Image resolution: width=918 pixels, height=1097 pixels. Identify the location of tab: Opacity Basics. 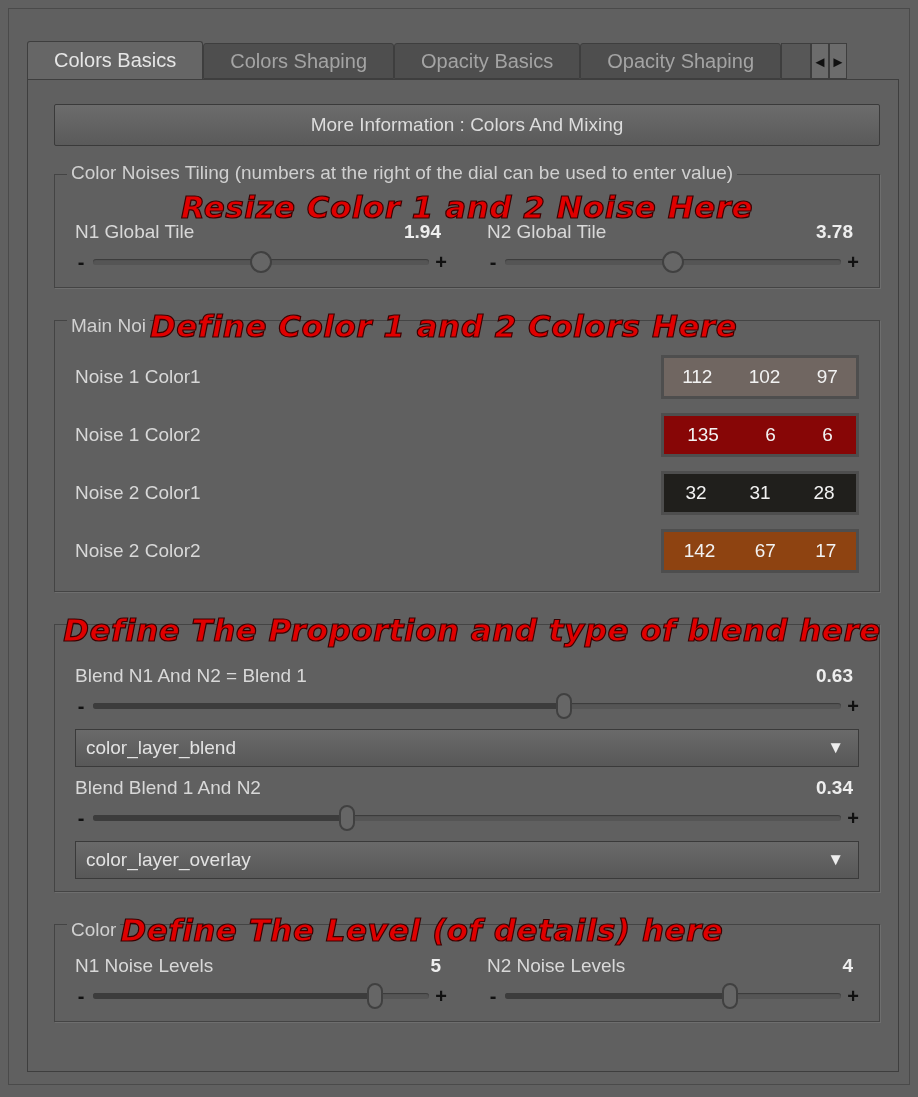
(487, 61).